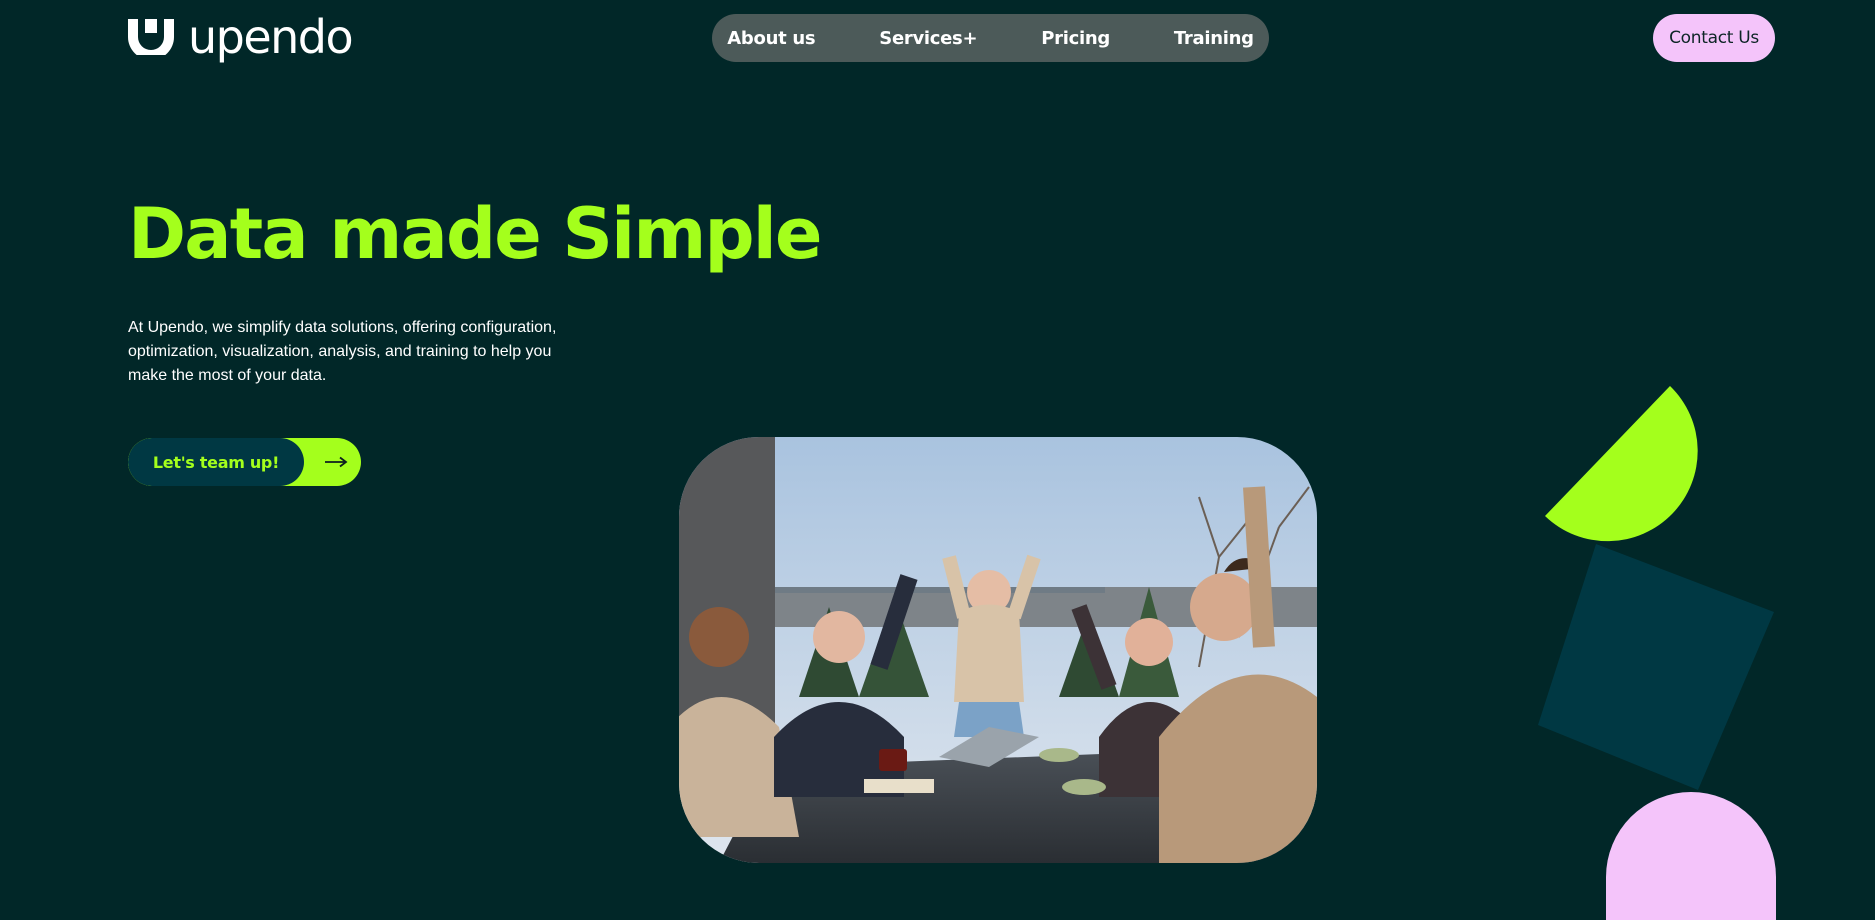 The height and width of the screenshot is (920, 1875). I want to click on logo: upendo, so click(241, 37).